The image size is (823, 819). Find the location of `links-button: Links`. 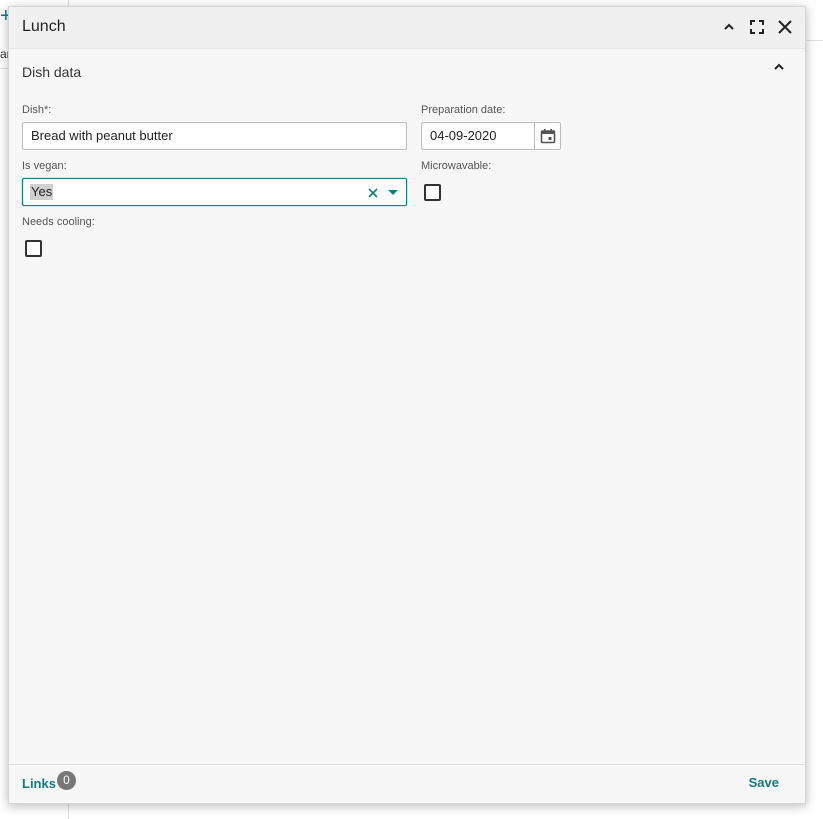

links-button: Links is located at coordinates (39, 783).